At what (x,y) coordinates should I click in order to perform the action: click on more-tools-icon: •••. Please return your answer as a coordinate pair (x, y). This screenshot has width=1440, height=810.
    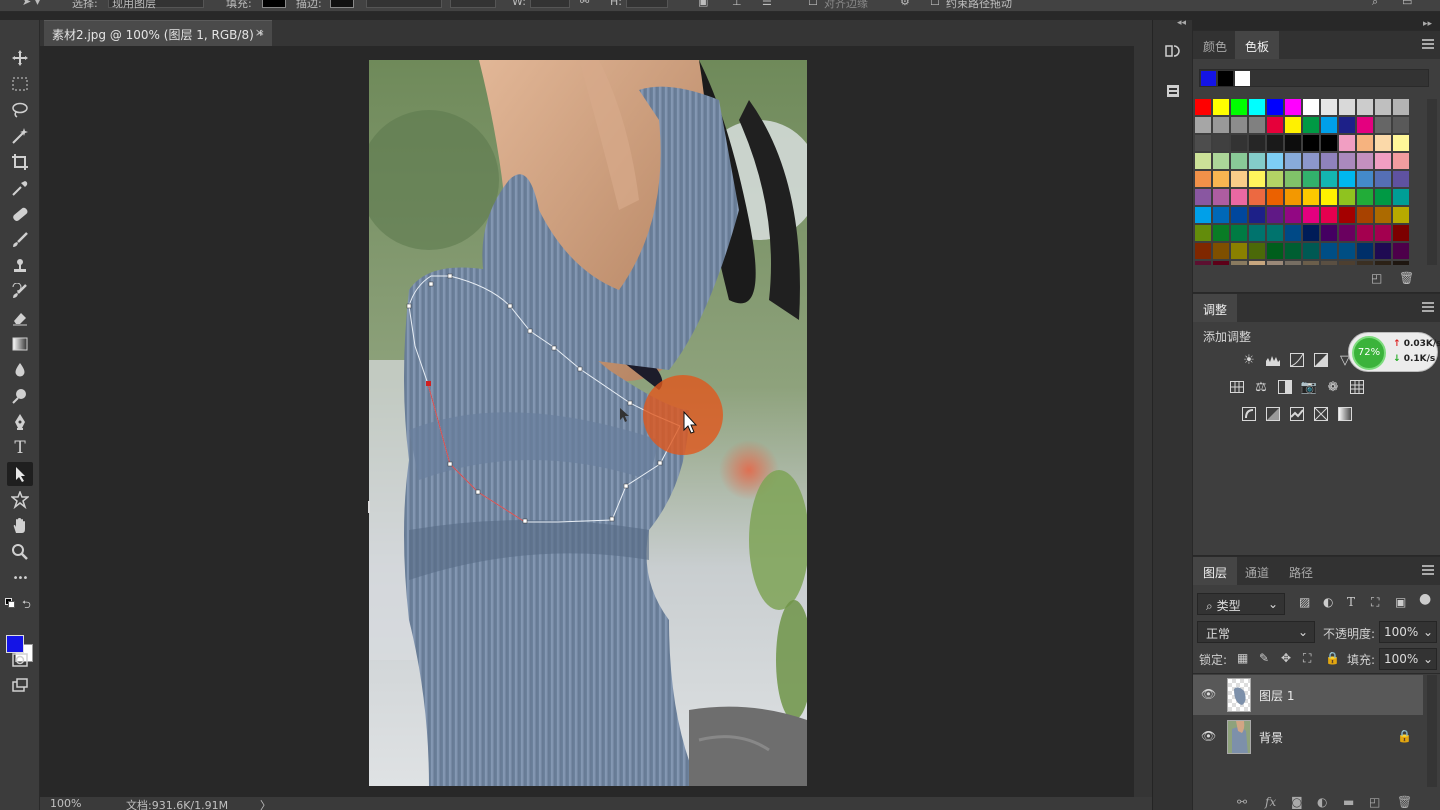
    Looking at the image, I should click on (20, 578).